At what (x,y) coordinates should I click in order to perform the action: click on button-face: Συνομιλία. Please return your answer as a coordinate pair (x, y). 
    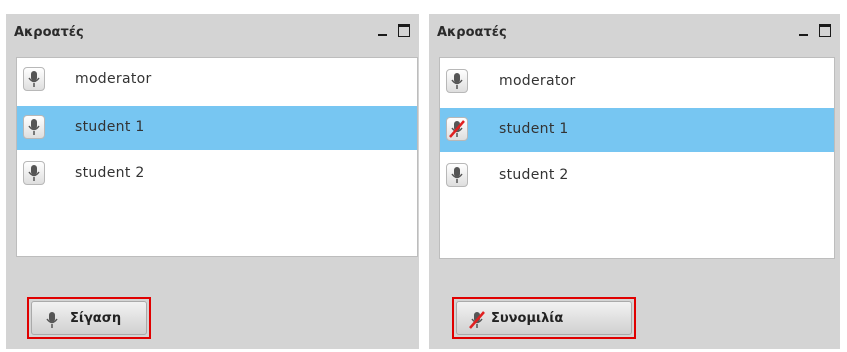
    Looking at the image, I should click on (544, 318).